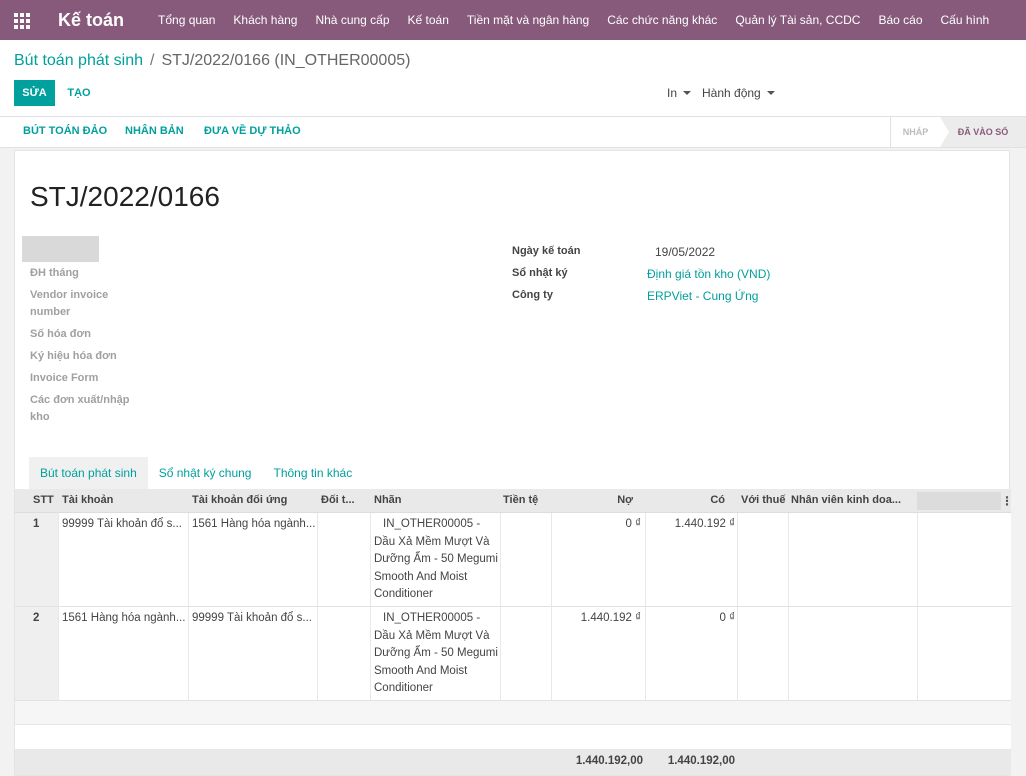  I want to click on print-dropdown: In, so click(679, 93).